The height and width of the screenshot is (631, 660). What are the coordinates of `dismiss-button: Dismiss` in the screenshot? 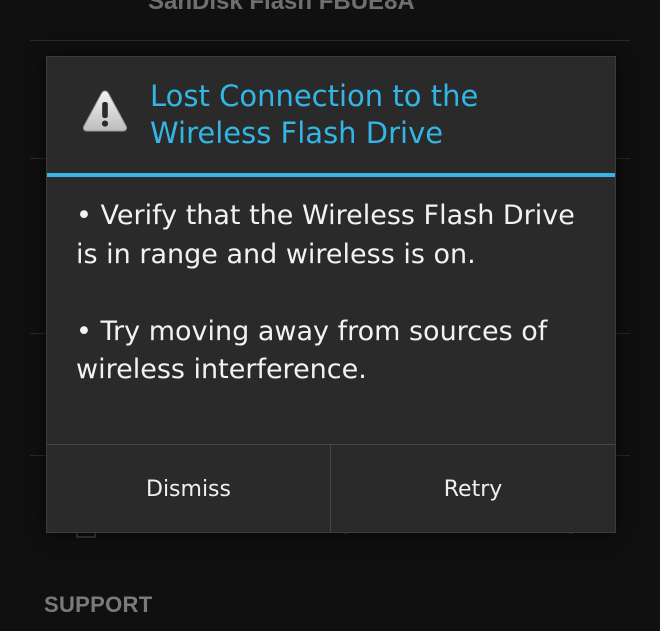 It's located at (189, 489).